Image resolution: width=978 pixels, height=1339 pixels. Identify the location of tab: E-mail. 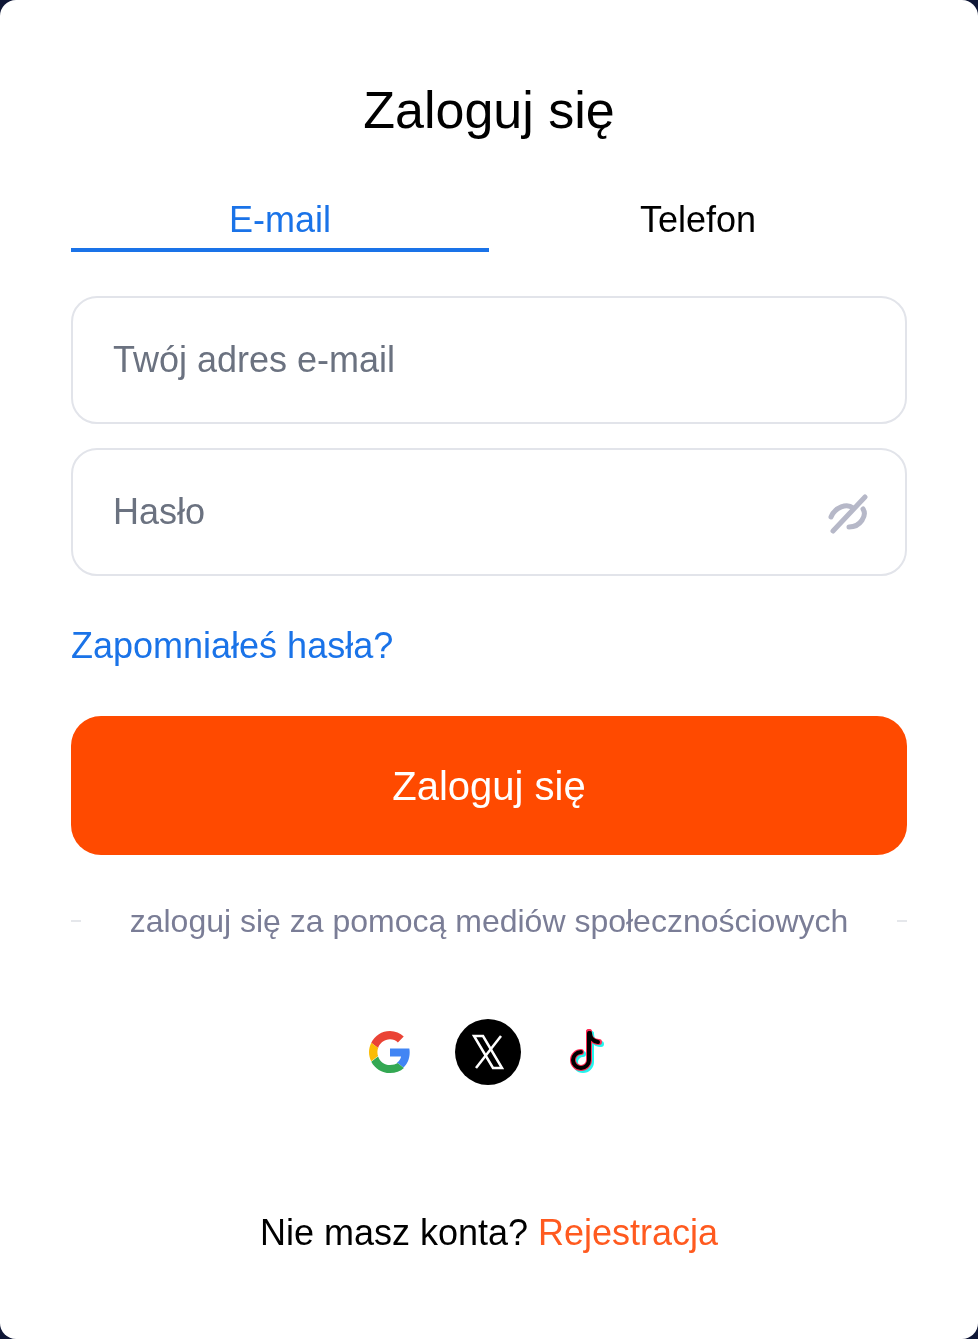
(280, 222).